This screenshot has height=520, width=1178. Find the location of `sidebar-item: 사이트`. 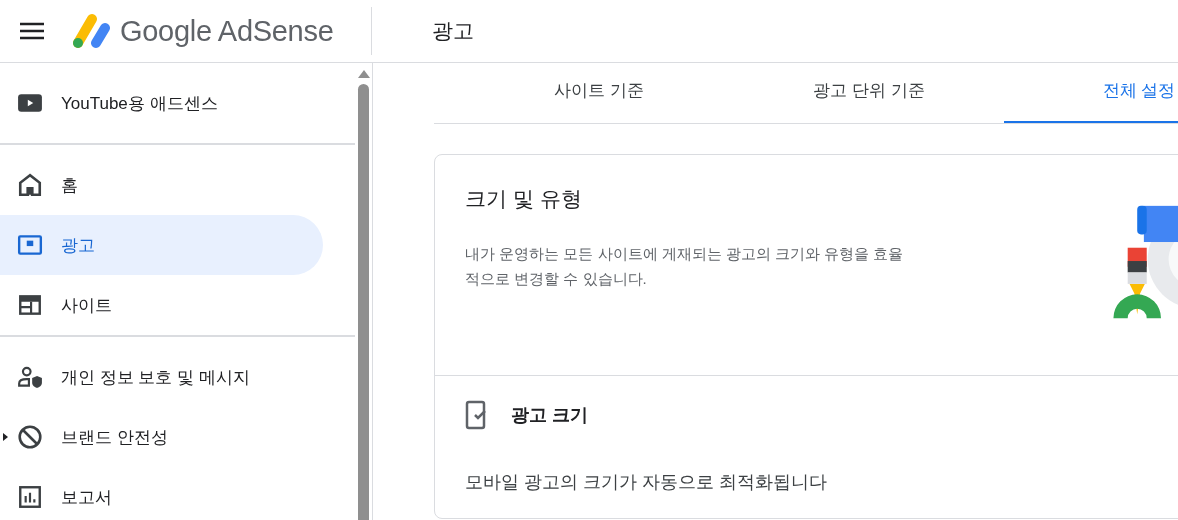

sidebar-item: 사이트 is located at coordinates (161, 305).